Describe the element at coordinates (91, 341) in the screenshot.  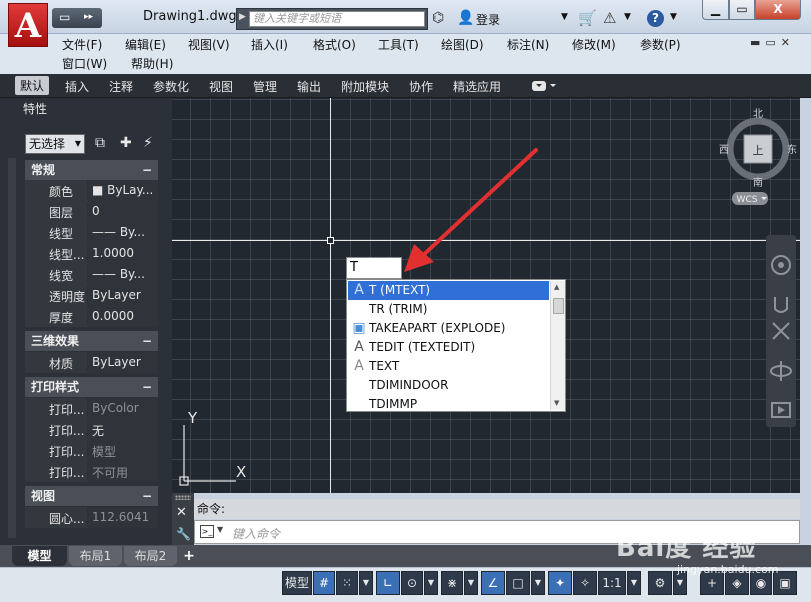
I see `section-3d-effects: 三维效果 −` at that location.